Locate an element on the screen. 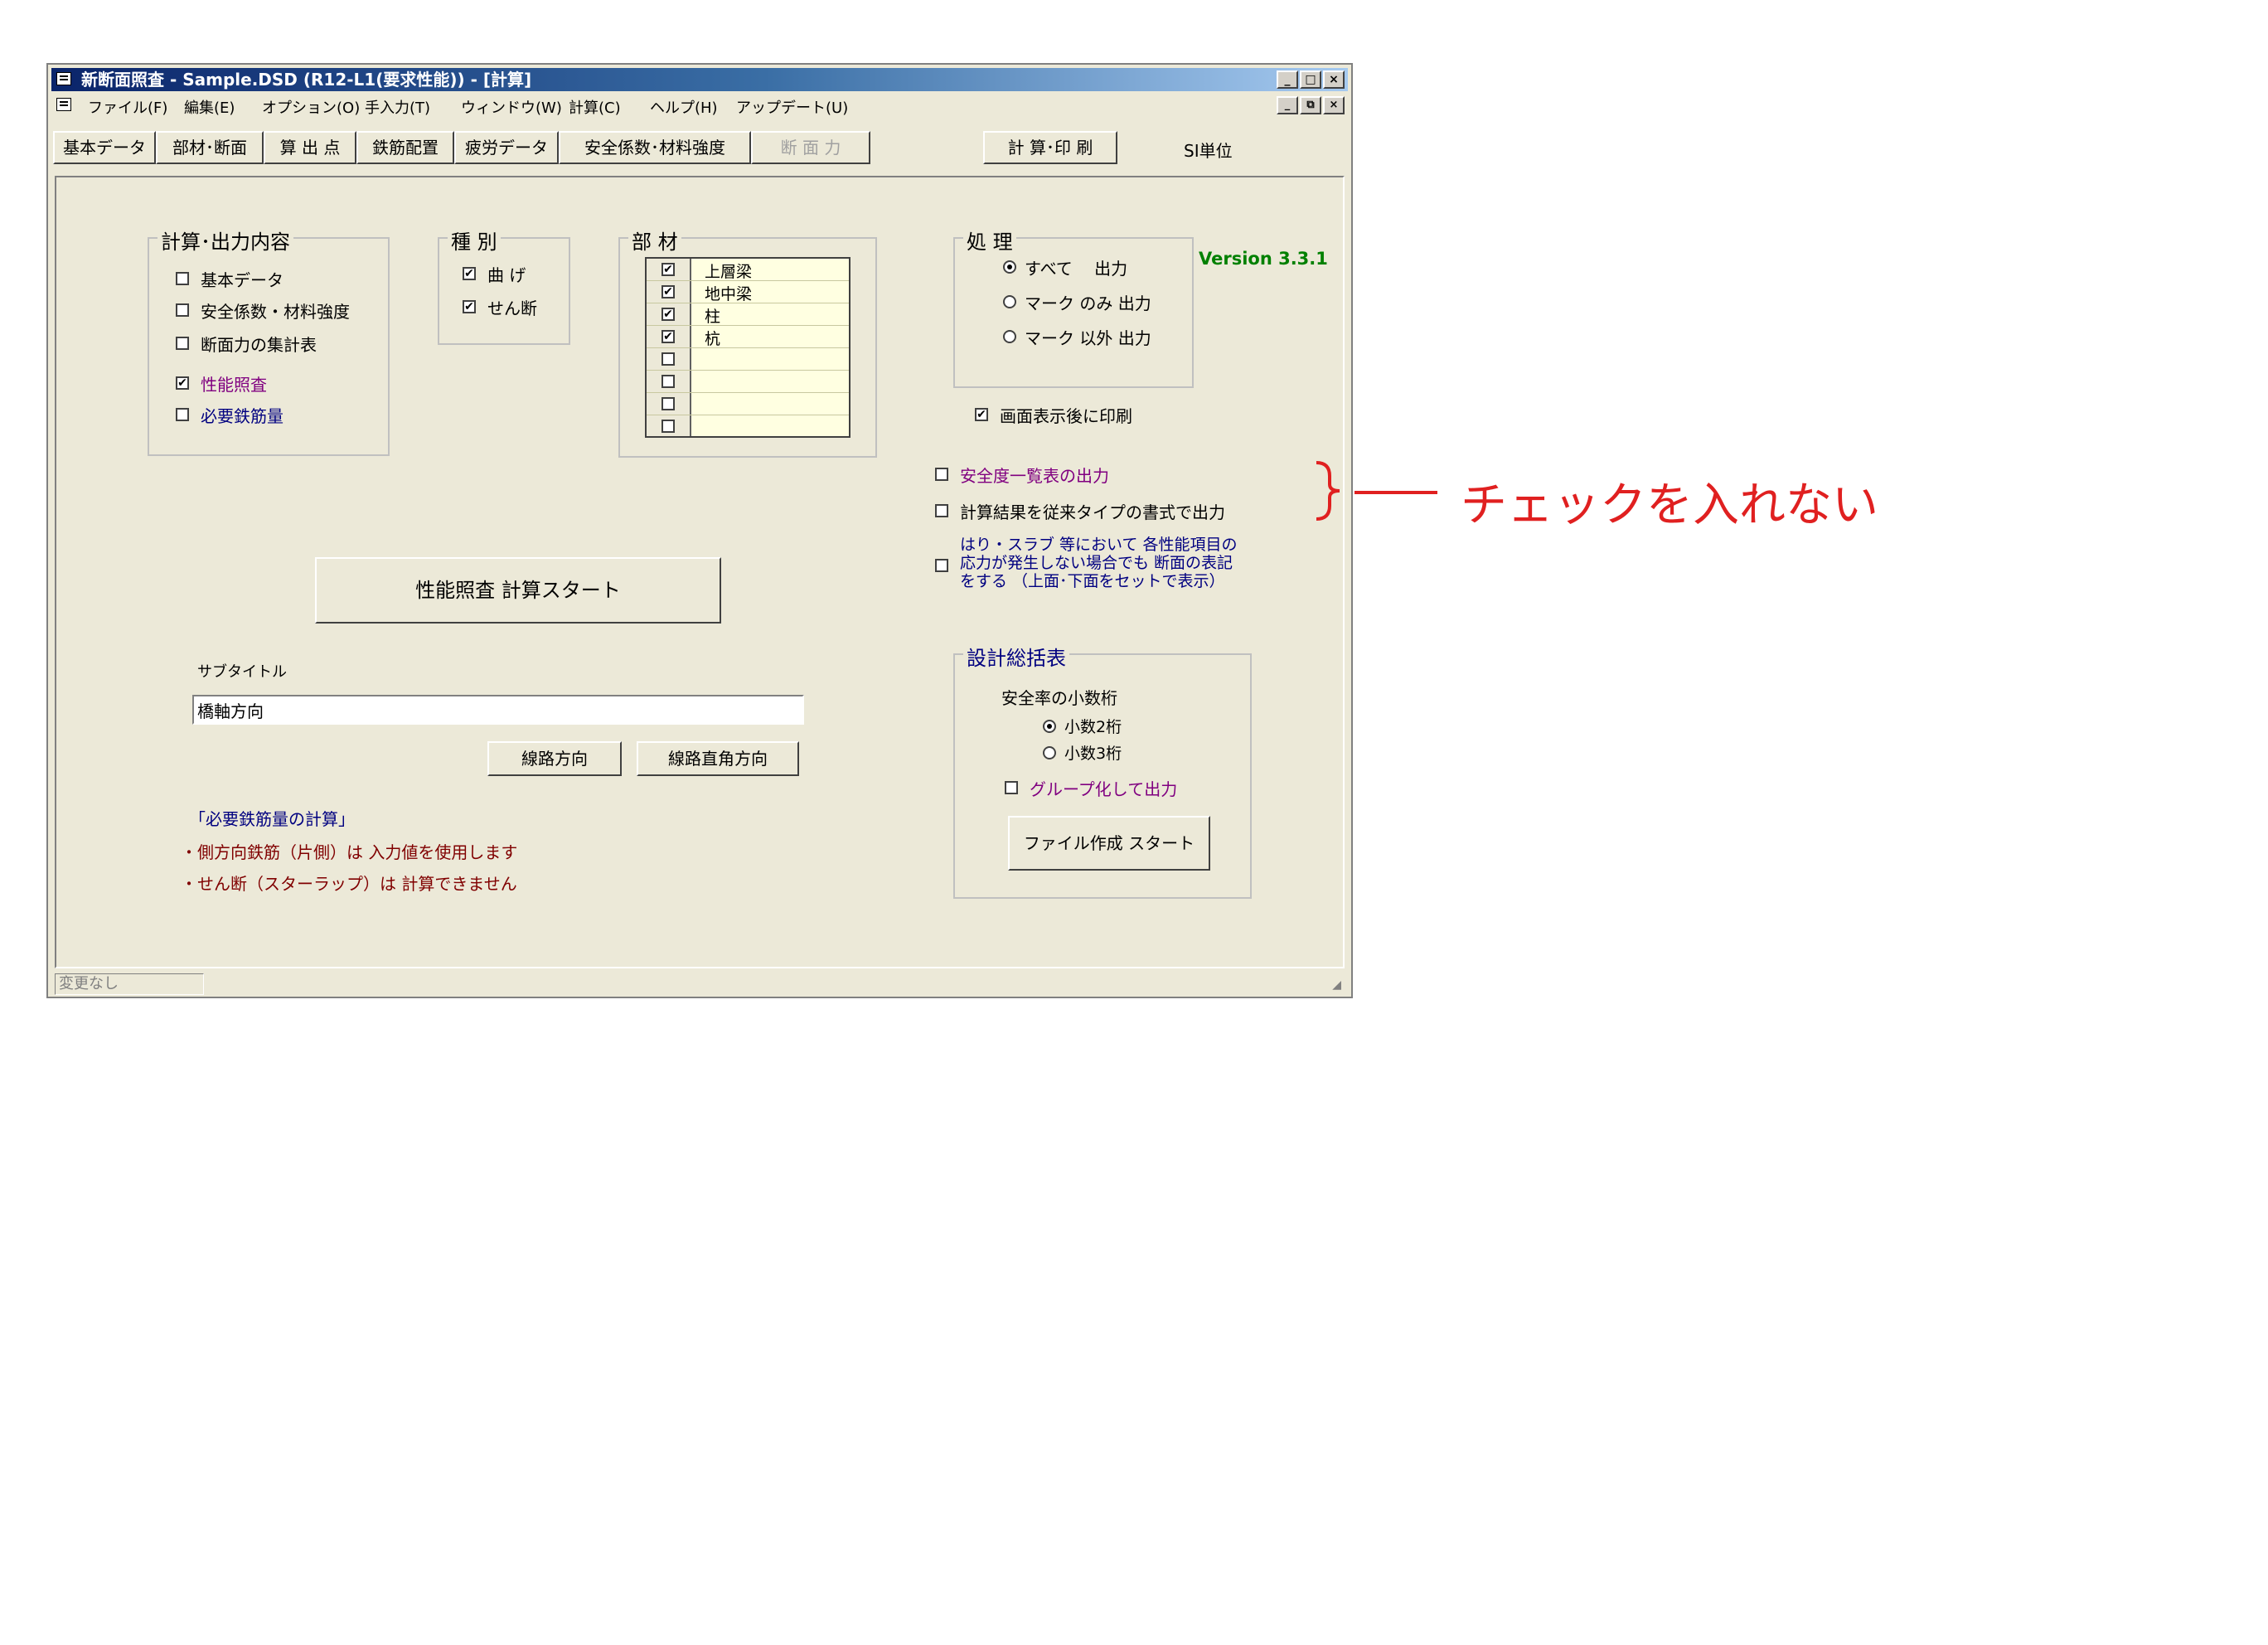 The width and height of the screenshot is (2268, 1645). track-direction-button: 線路方向 is located at coordinates (554, 758).